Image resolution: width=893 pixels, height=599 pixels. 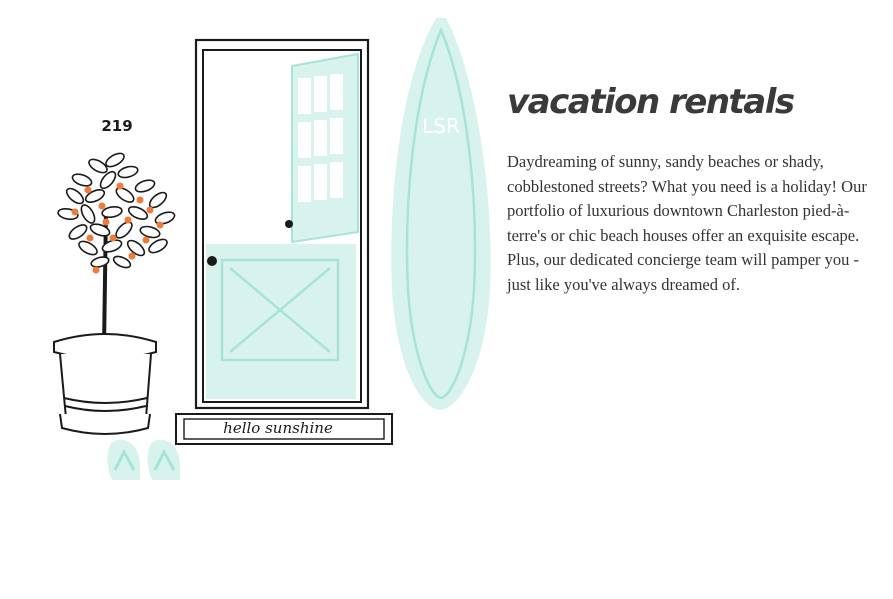 What do you see at coordinates (278, 428) in the screenshot?
I see `doormat-text: hello sunshine` at bounding box center [278, 428].